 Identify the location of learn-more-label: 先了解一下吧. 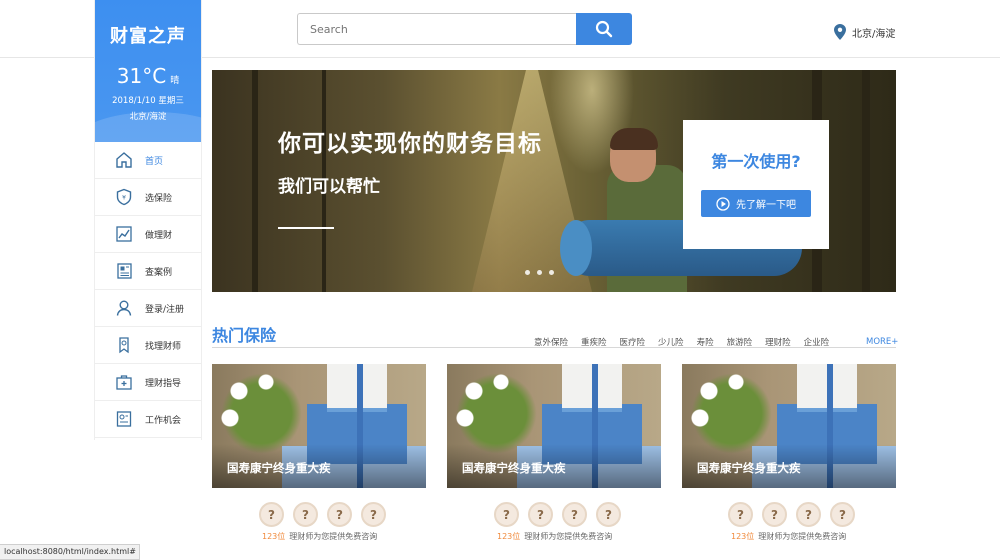
(766, 205).